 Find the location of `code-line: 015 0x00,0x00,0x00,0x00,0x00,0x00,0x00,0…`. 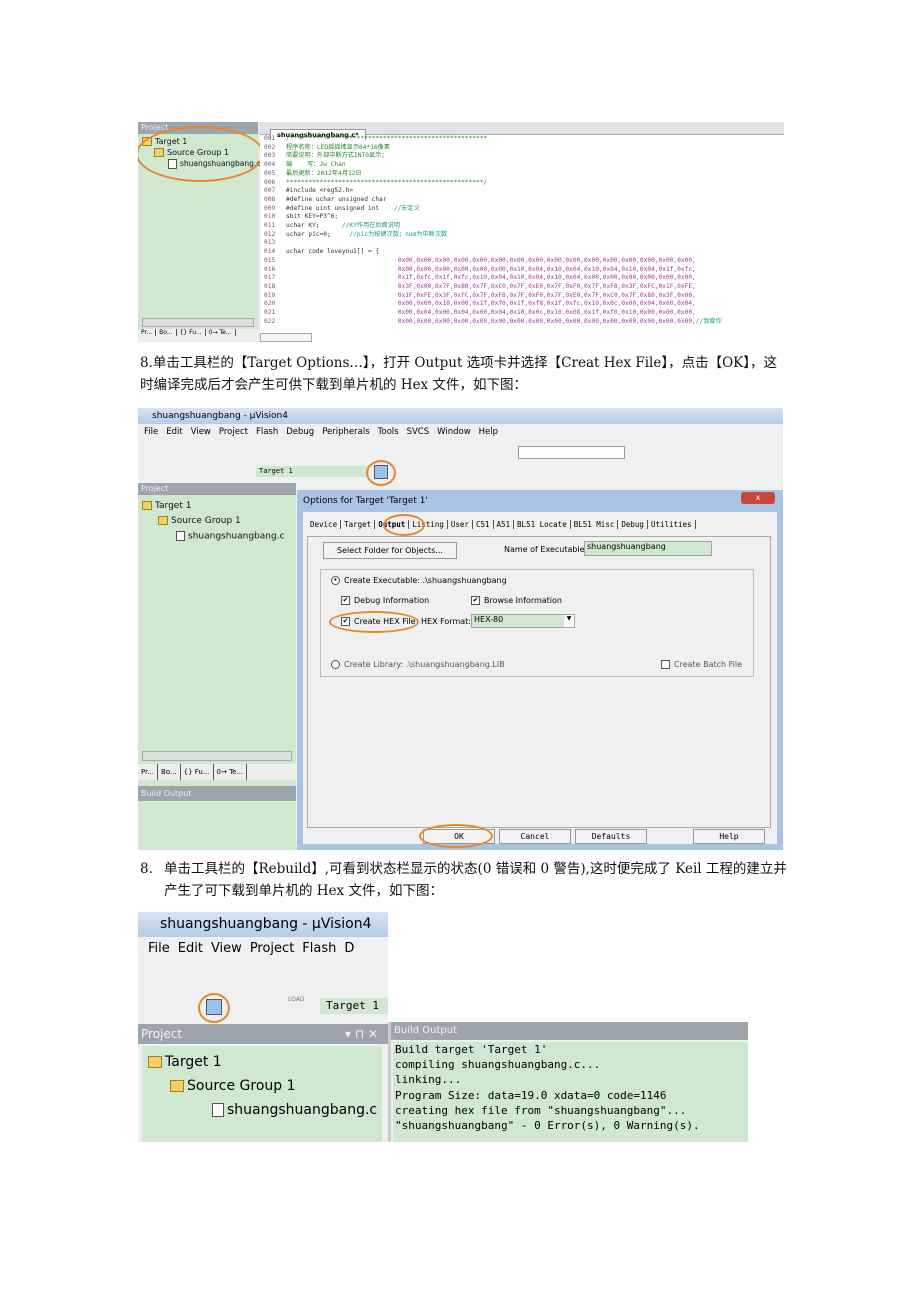

code-line: 015 0x00,0x00,0x00,0x00,0x00,0x00,0x00,0… is located at coordinates (524, 261).